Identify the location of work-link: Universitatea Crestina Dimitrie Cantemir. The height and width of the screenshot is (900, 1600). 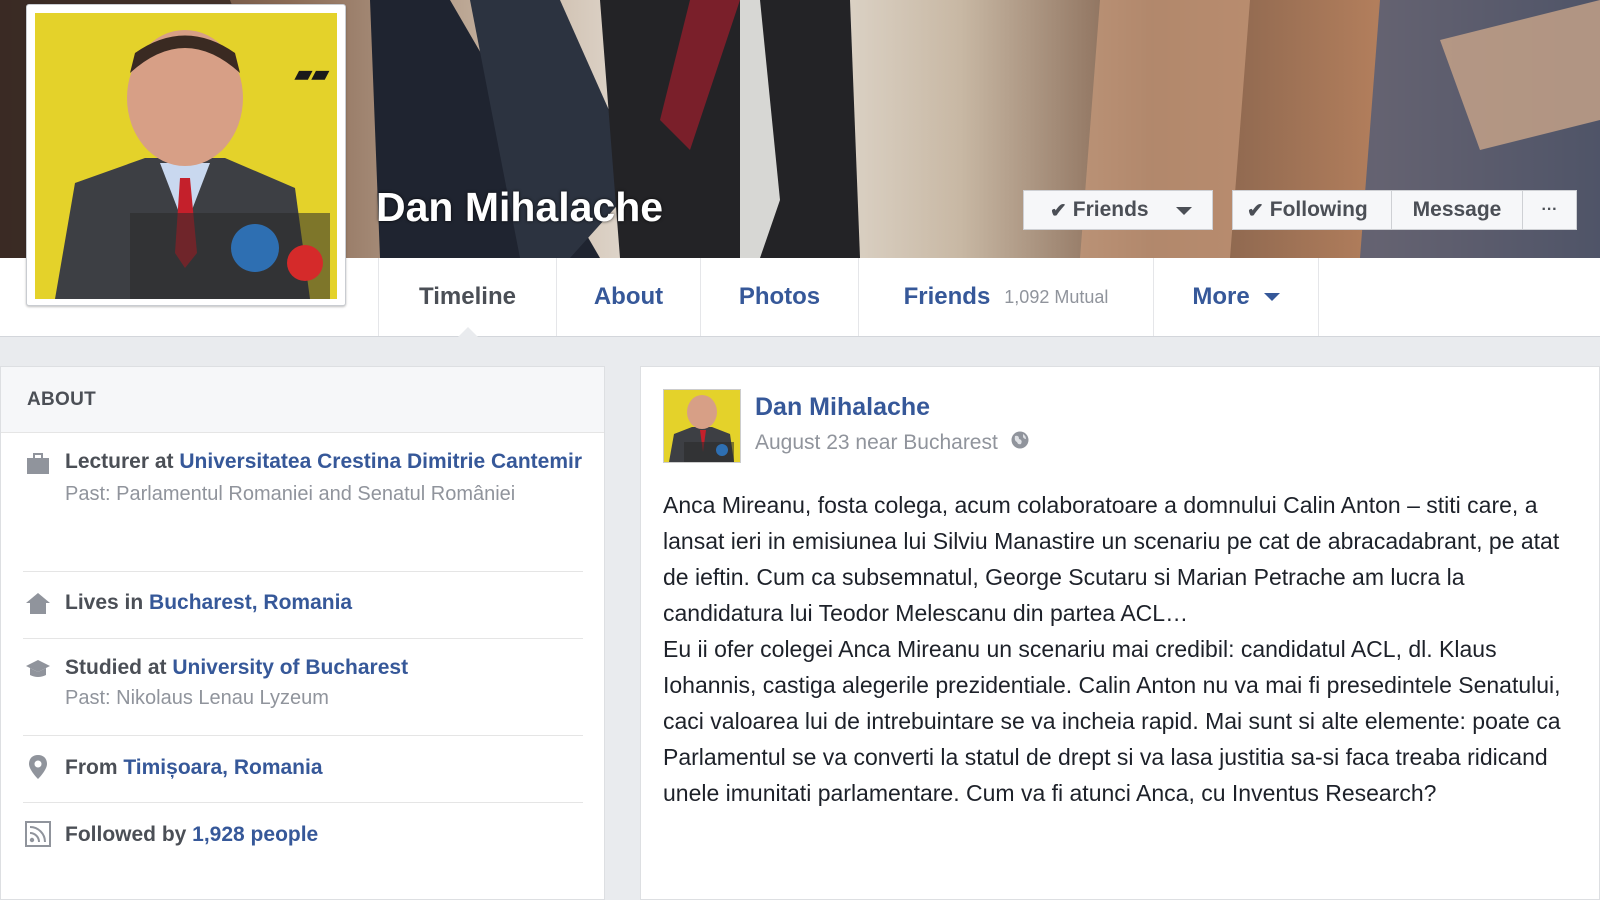
(380, 461).